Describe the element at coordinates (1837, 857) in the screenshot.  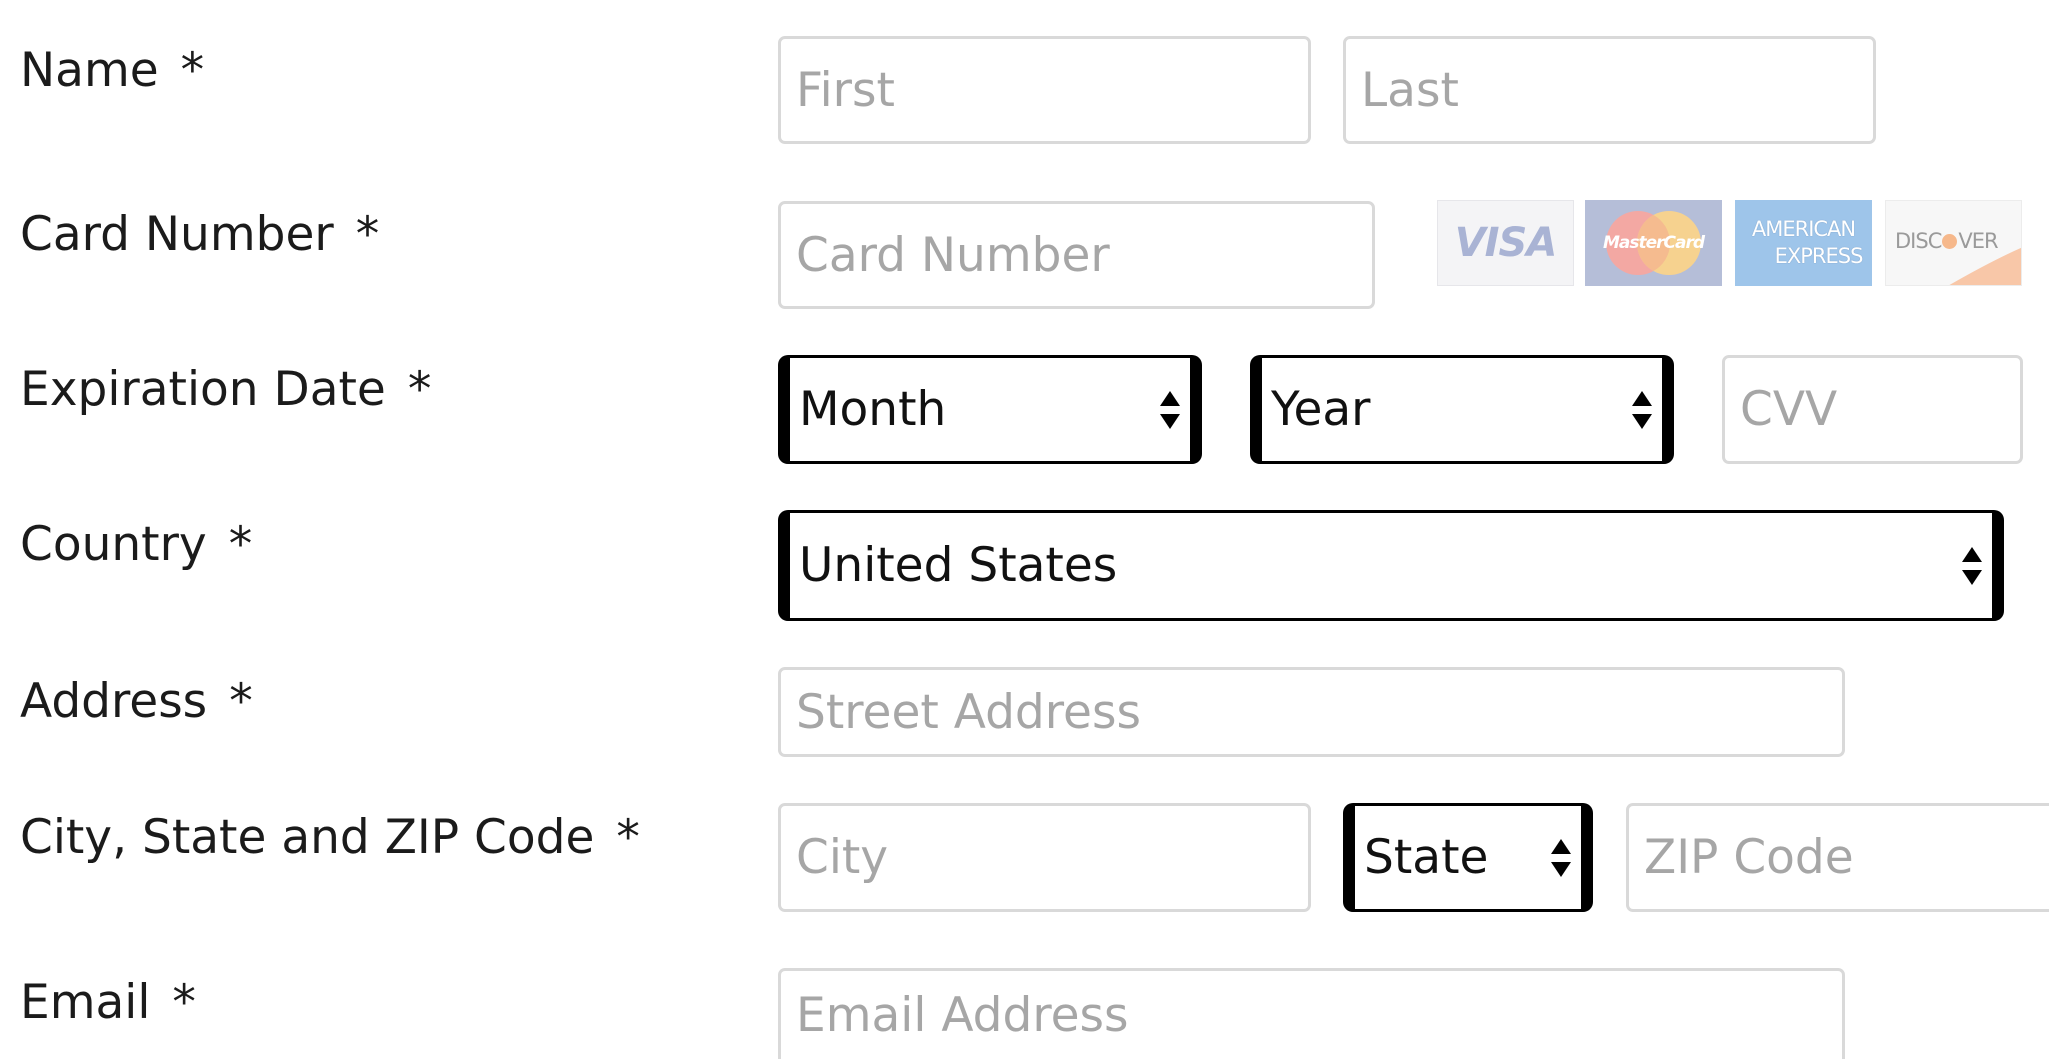
I see `zip-code-input` at that location.